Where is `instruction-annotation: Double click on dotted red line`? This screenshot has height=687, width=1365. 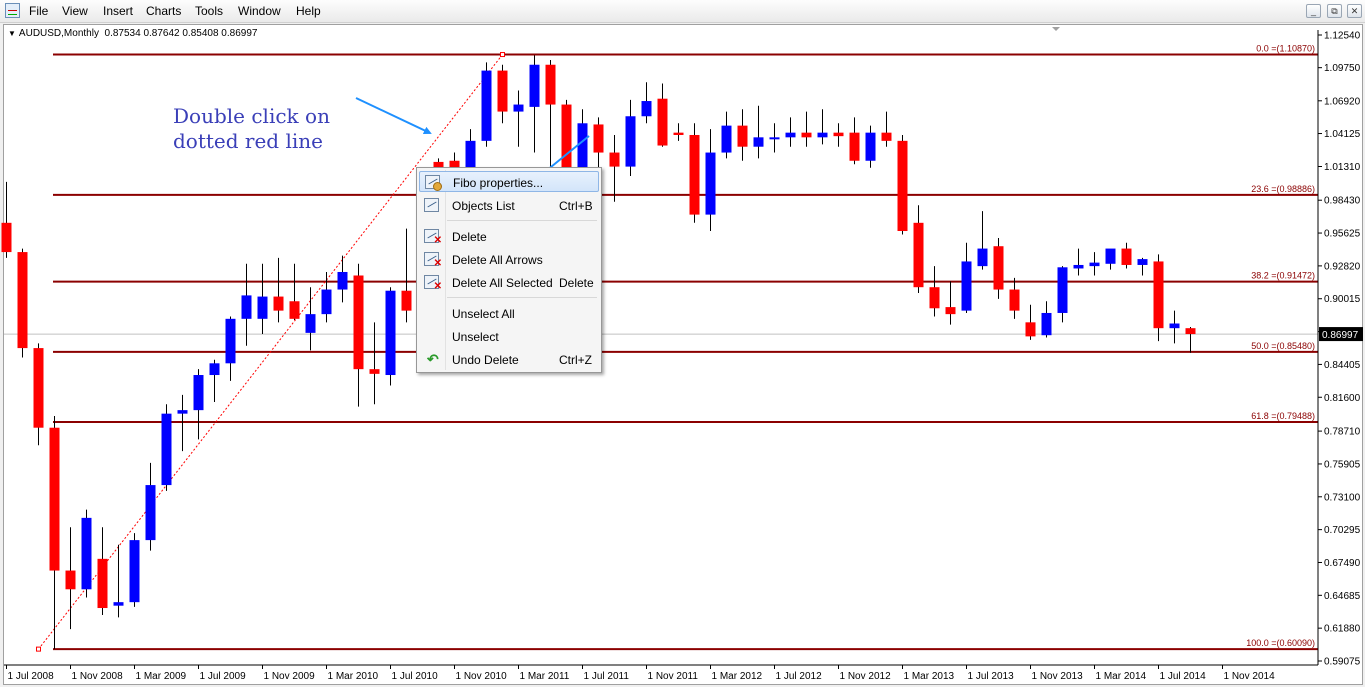 instruction-annotation: Double click on dotted red line is located at coordinates (251, 129).